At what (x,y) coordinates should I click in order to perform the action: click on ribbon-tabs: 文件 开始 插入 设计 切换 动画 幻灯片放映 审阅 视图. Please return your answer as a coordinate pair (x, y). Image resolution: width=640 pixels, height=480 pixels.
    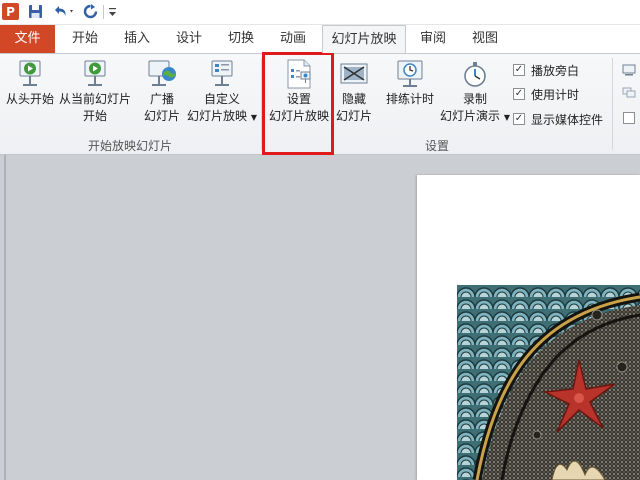
    Looking at the image, I should click on (320, 39).